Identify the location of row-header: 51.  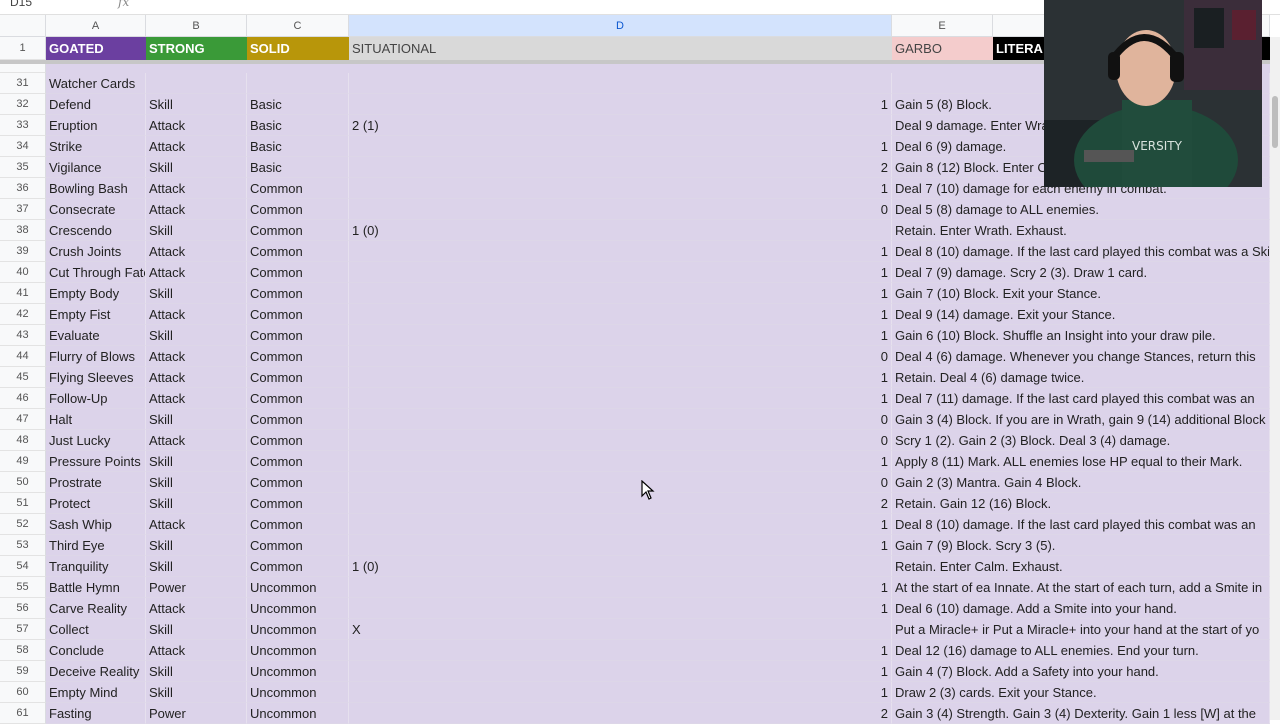
(23, 503).